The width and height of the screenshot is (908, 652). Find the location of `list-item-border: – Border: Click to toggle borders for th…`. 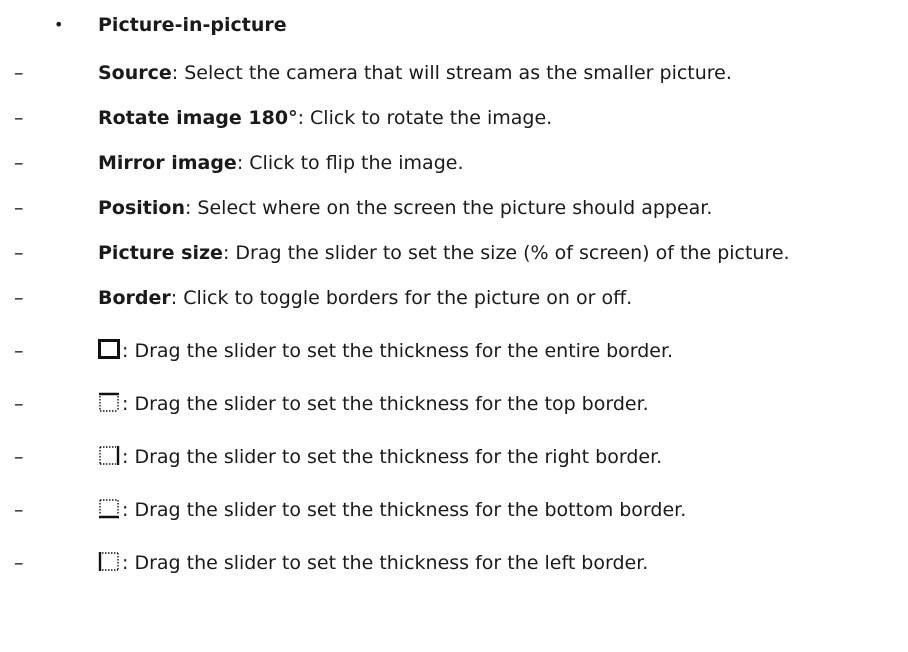

list-item-border: – Border: Click to toggle borders for th… is located at coordinates (454, 298).